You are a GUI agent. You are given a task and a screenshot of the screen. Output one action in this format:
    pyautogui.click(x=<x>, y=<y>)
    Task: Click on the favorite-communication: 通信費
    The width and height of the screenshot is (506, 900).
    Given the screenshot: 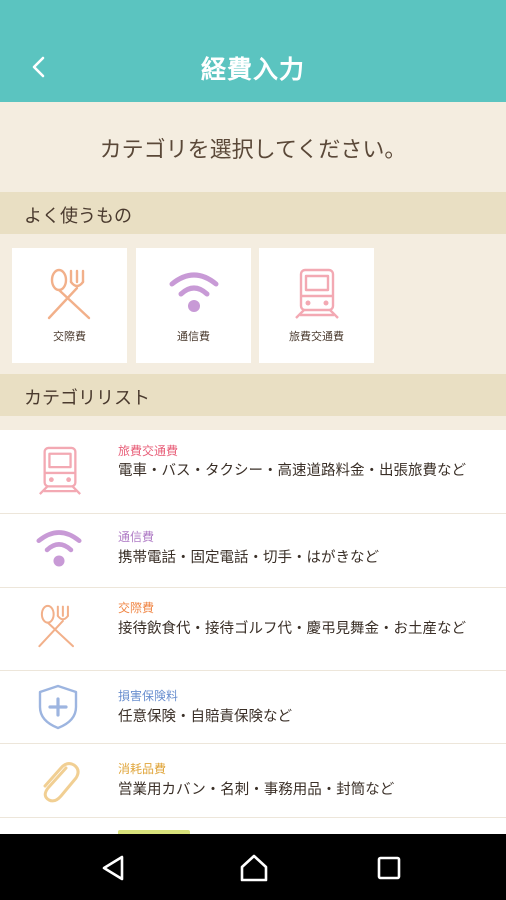 What is the action you would take?
    pyautogui.click(x=193, y=305)
    